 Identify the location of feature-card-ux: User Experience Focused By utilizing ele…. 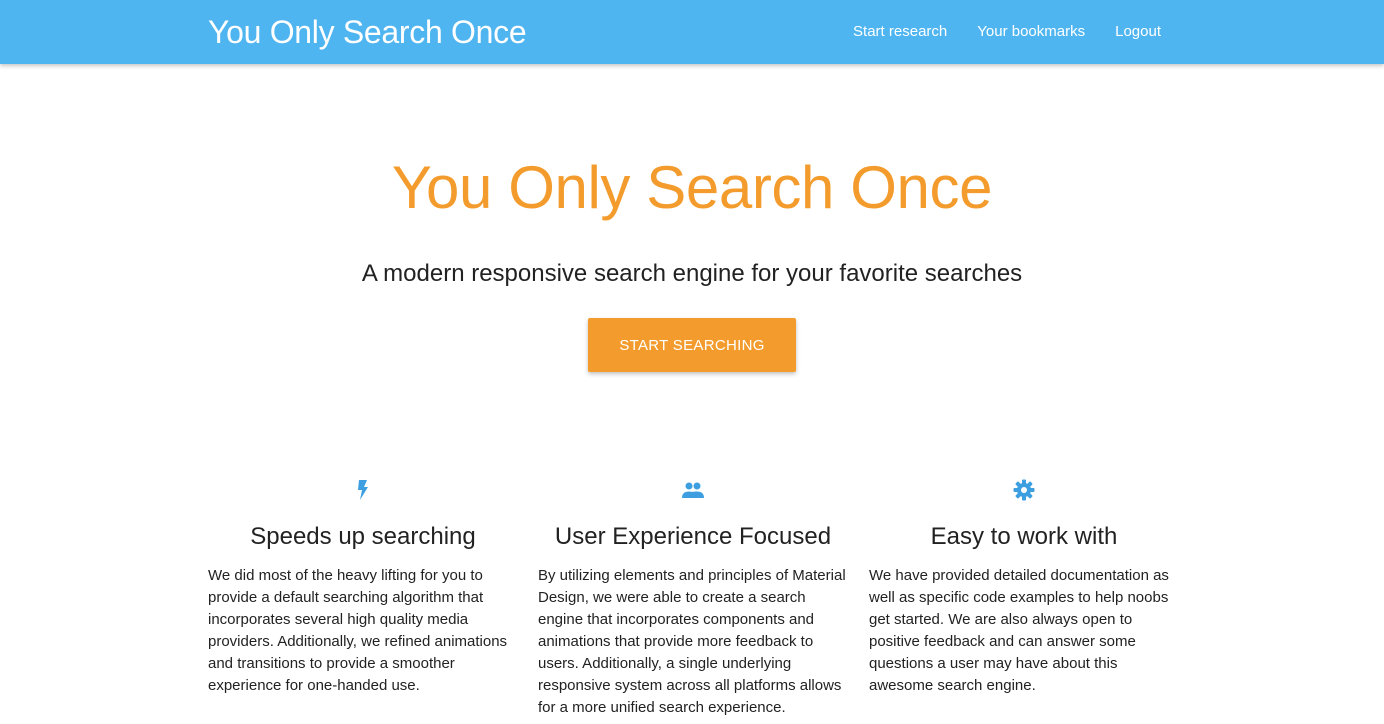
(693, 597).